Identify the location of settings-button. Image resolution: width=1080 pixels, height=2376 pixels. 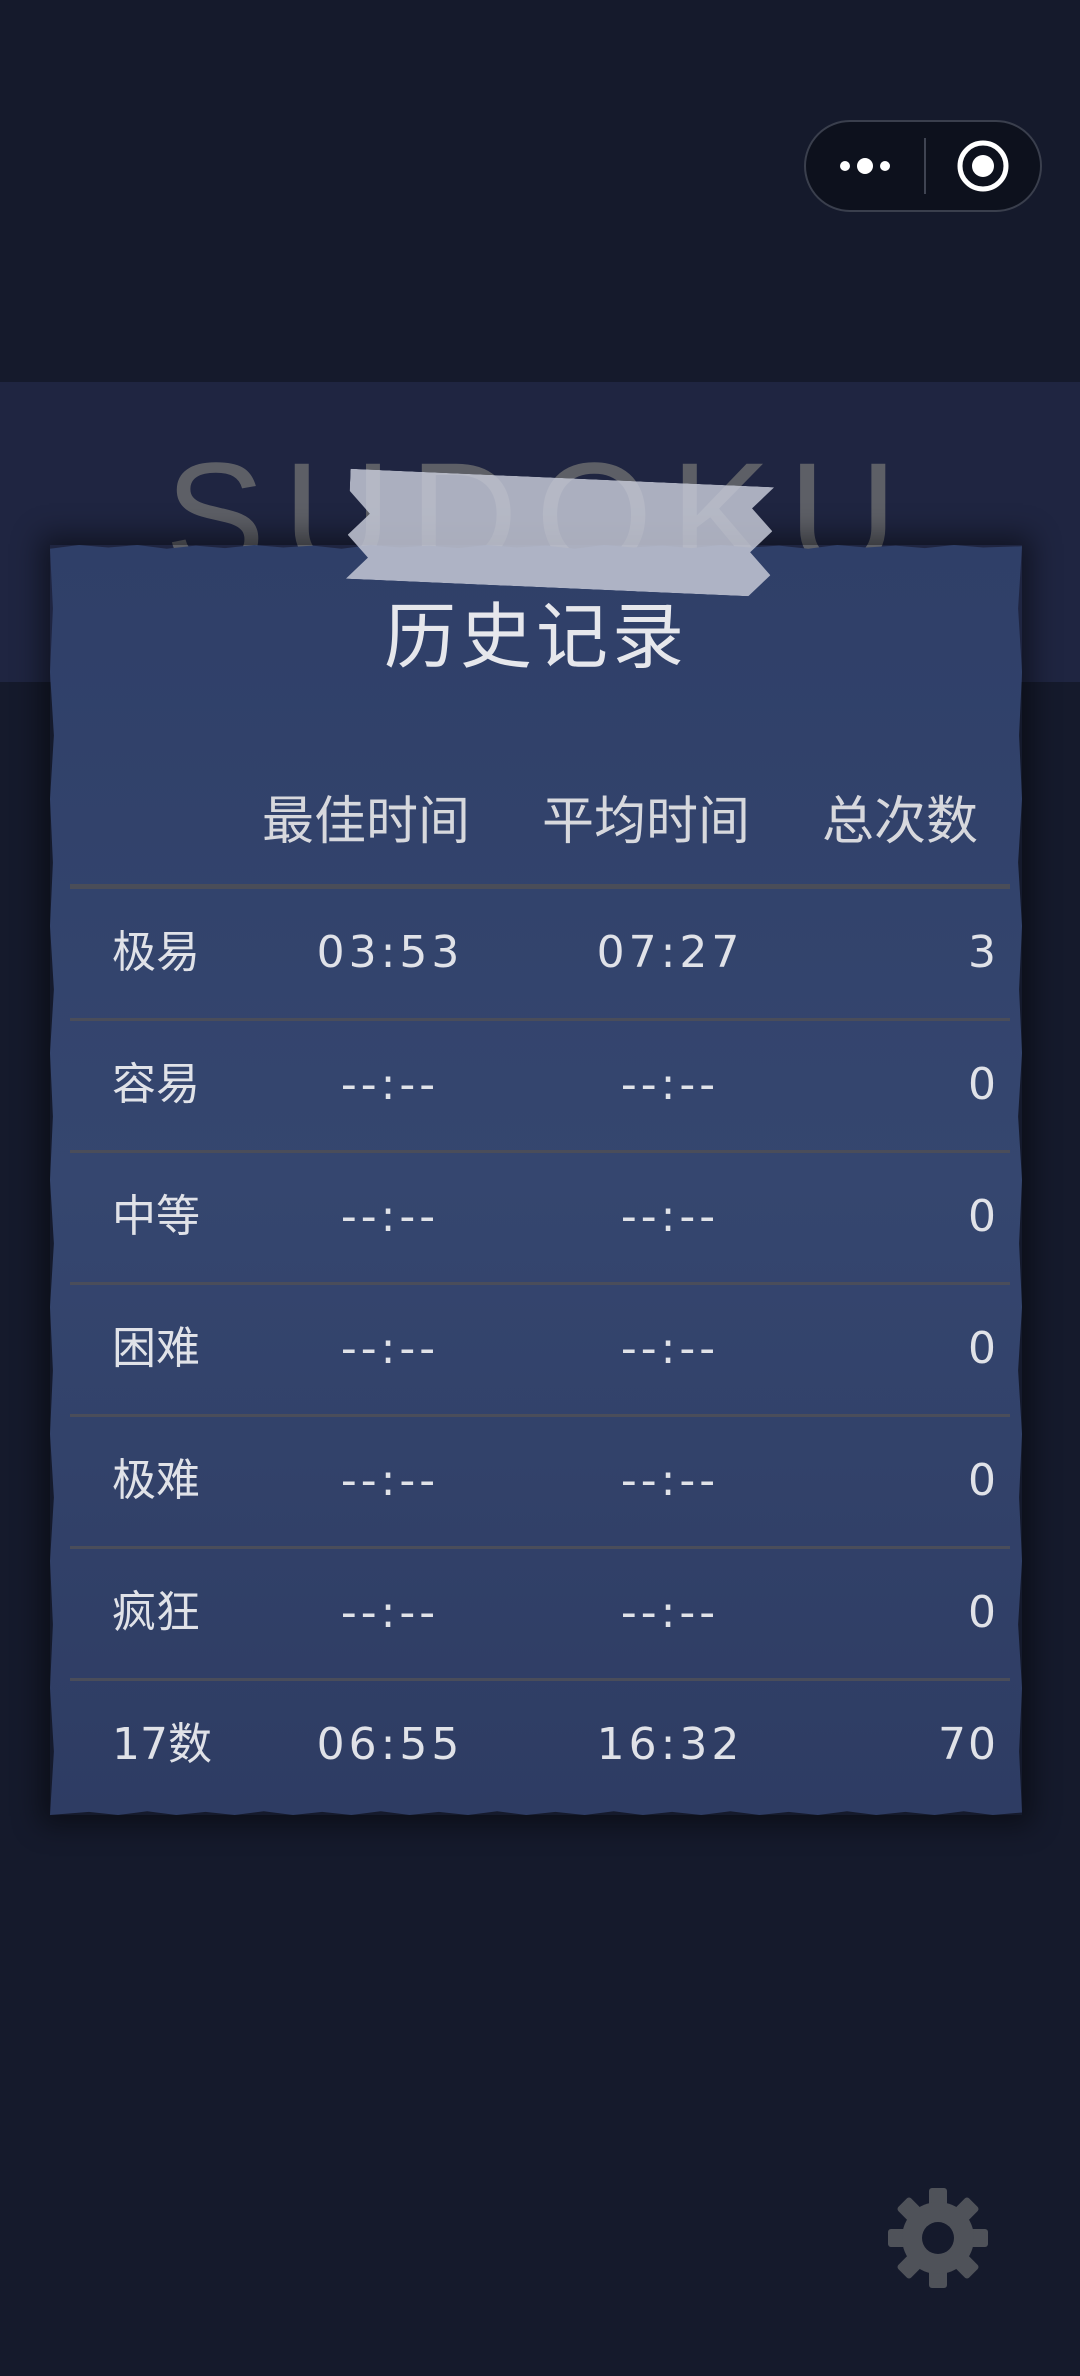
(938, 2238).